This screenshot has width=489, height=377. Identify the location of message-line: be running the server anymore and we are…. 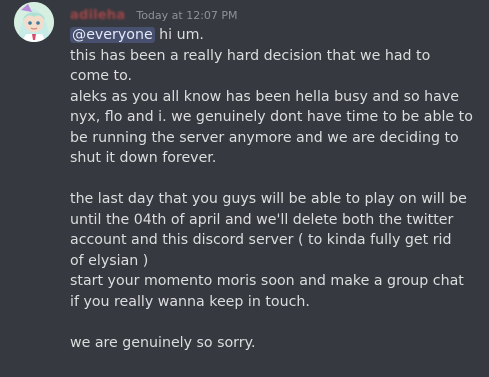
(264, 137).